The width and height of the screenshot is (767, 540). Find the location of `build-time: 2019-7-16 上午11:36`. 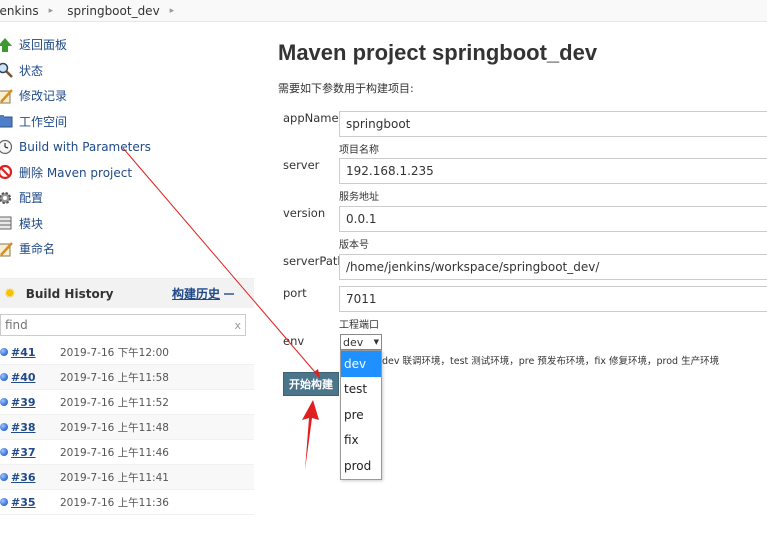

build-time: 2019-7-16 上午11:36 is located at coordinates (114, 502).